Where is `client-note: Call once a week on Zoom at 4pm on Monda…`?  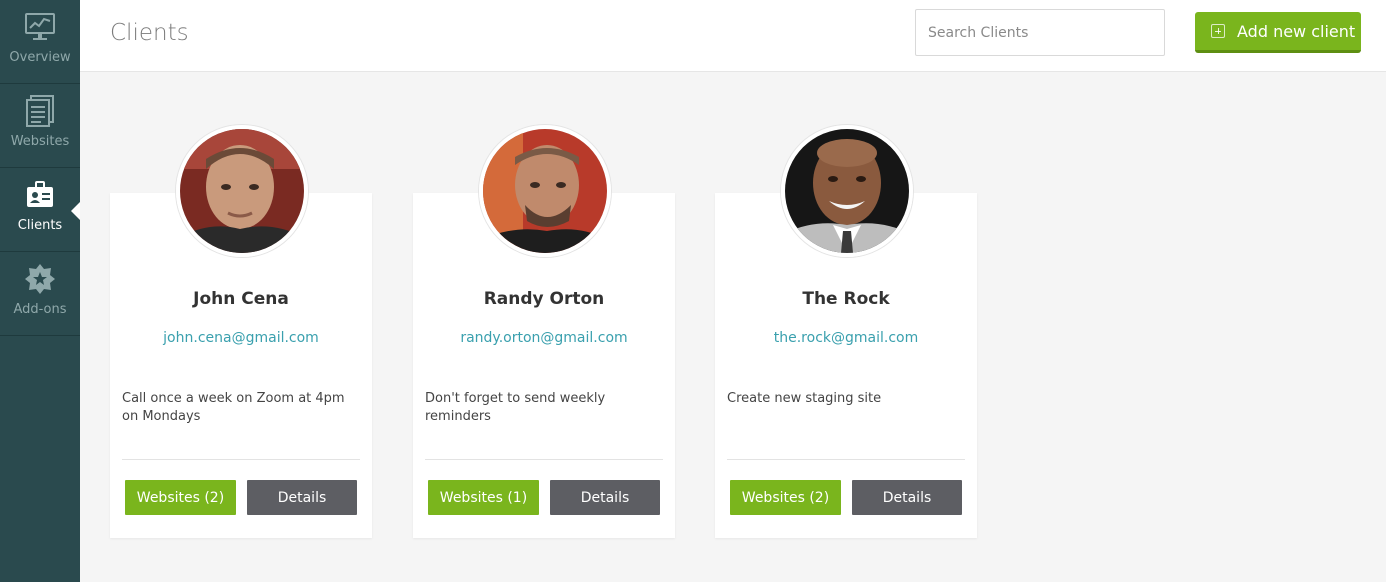 client-note: Call once a week on Zoom at 4pm on Monda… is located at coordinates (233, 407).